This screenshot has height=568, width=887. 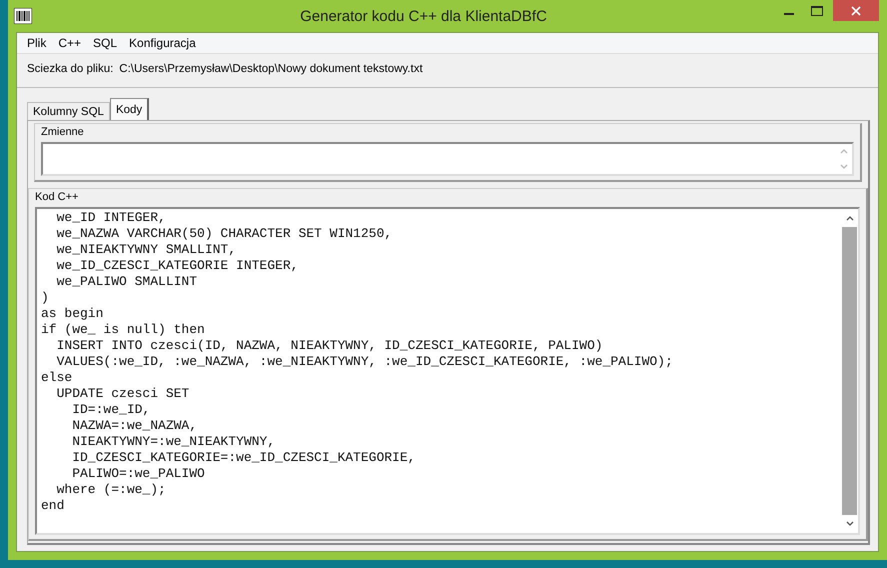 What do you see at coordinates (850, 218) in the screenshot?
I see `scroll-up-icon` at bounding box center [850, 218].